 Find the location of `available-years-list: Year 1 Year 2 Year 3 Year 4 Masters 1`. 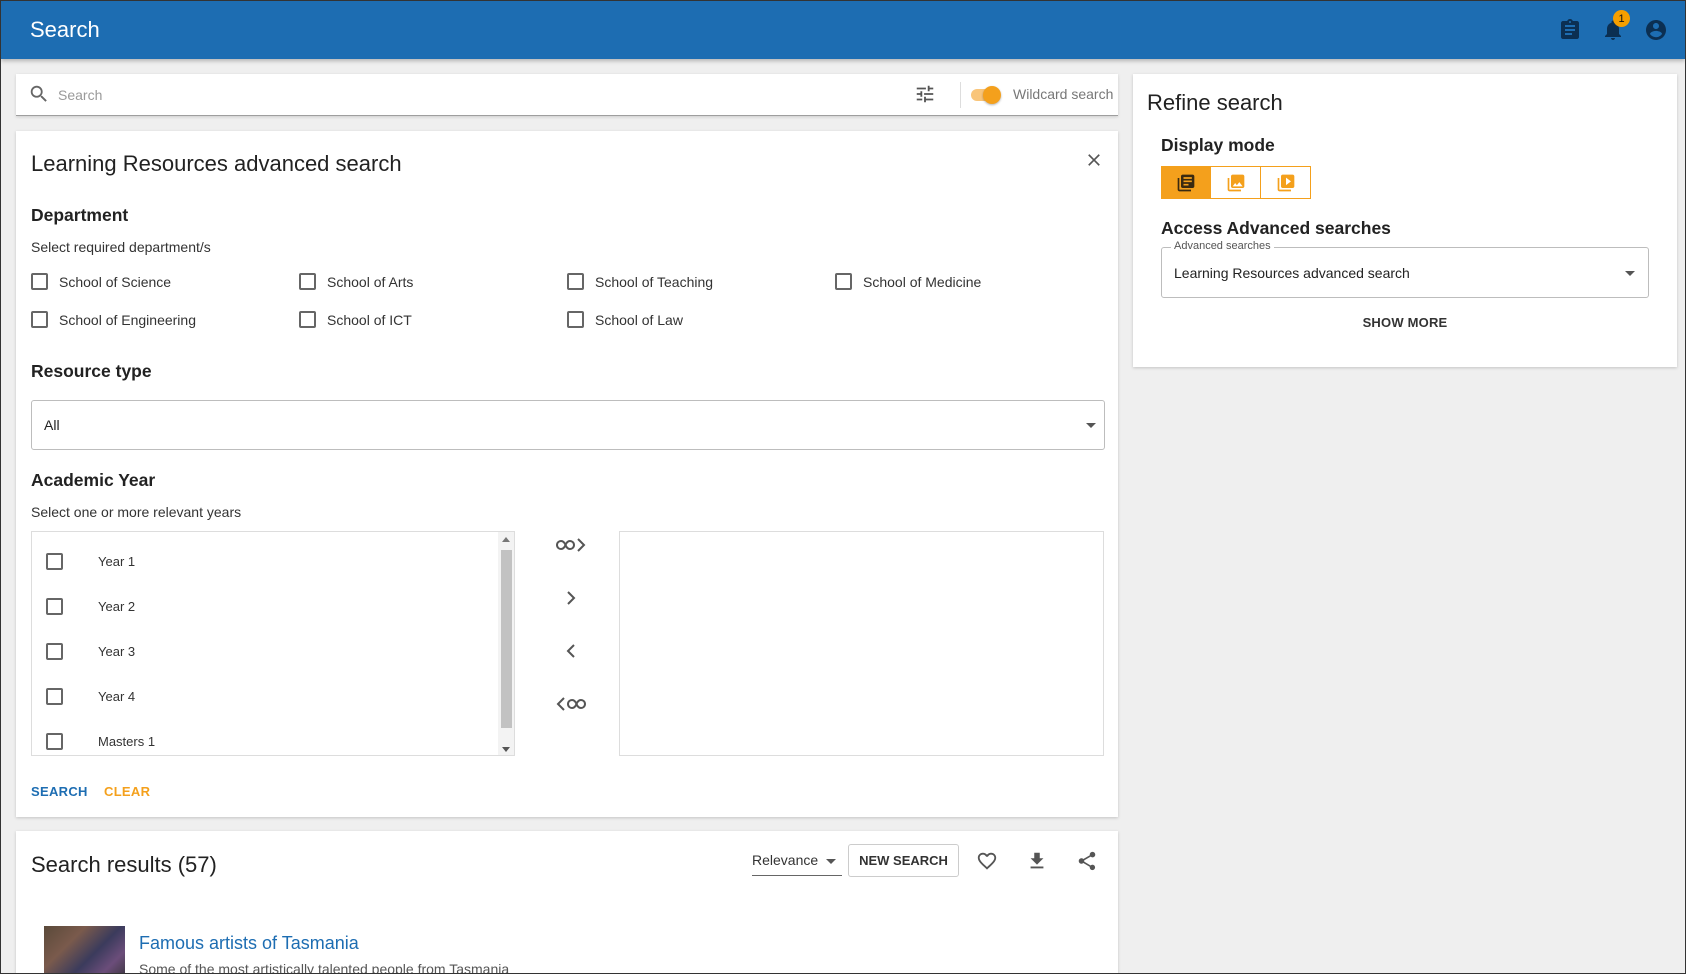

available-years-list: Year 1 Year 2 Year 3 Year 4 Masters 1 is located at coordinates (273, 643).